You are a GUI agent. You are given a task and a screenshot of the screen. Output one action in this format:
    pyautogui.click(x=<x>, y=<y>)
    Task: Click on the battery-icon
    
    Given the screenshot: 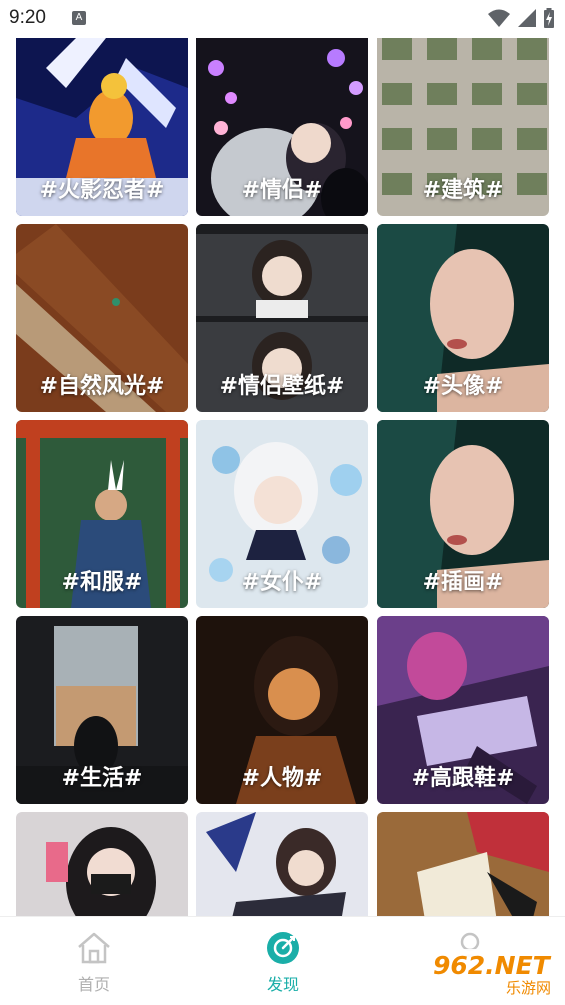 What is the action you would take?
    pyautogui.click(x=549, y=18)
    